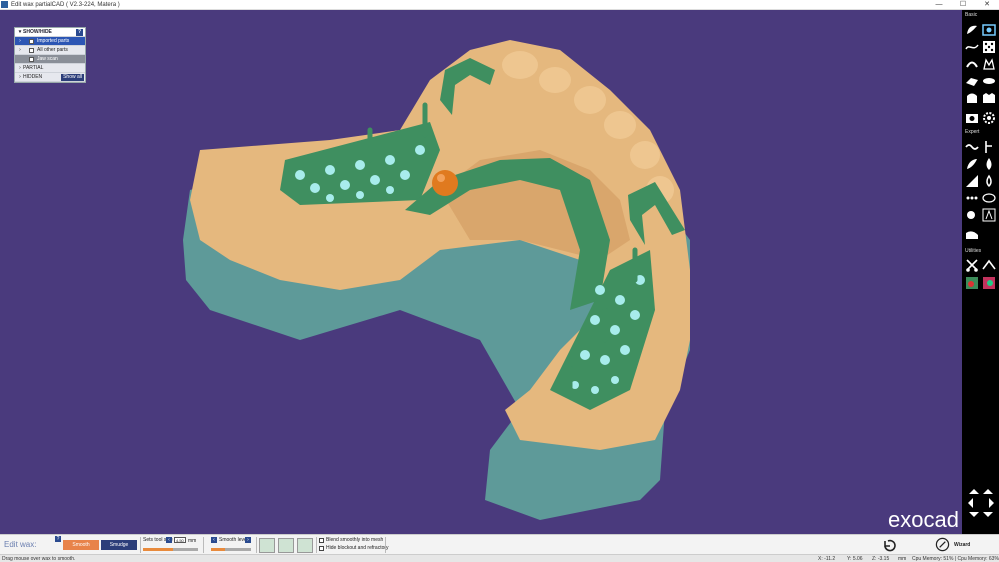 The width and height of the screenshot is (999, 562). Describe the element at coordinates (972, 98) in the screenshot. I see `tooth-icon` at that location.